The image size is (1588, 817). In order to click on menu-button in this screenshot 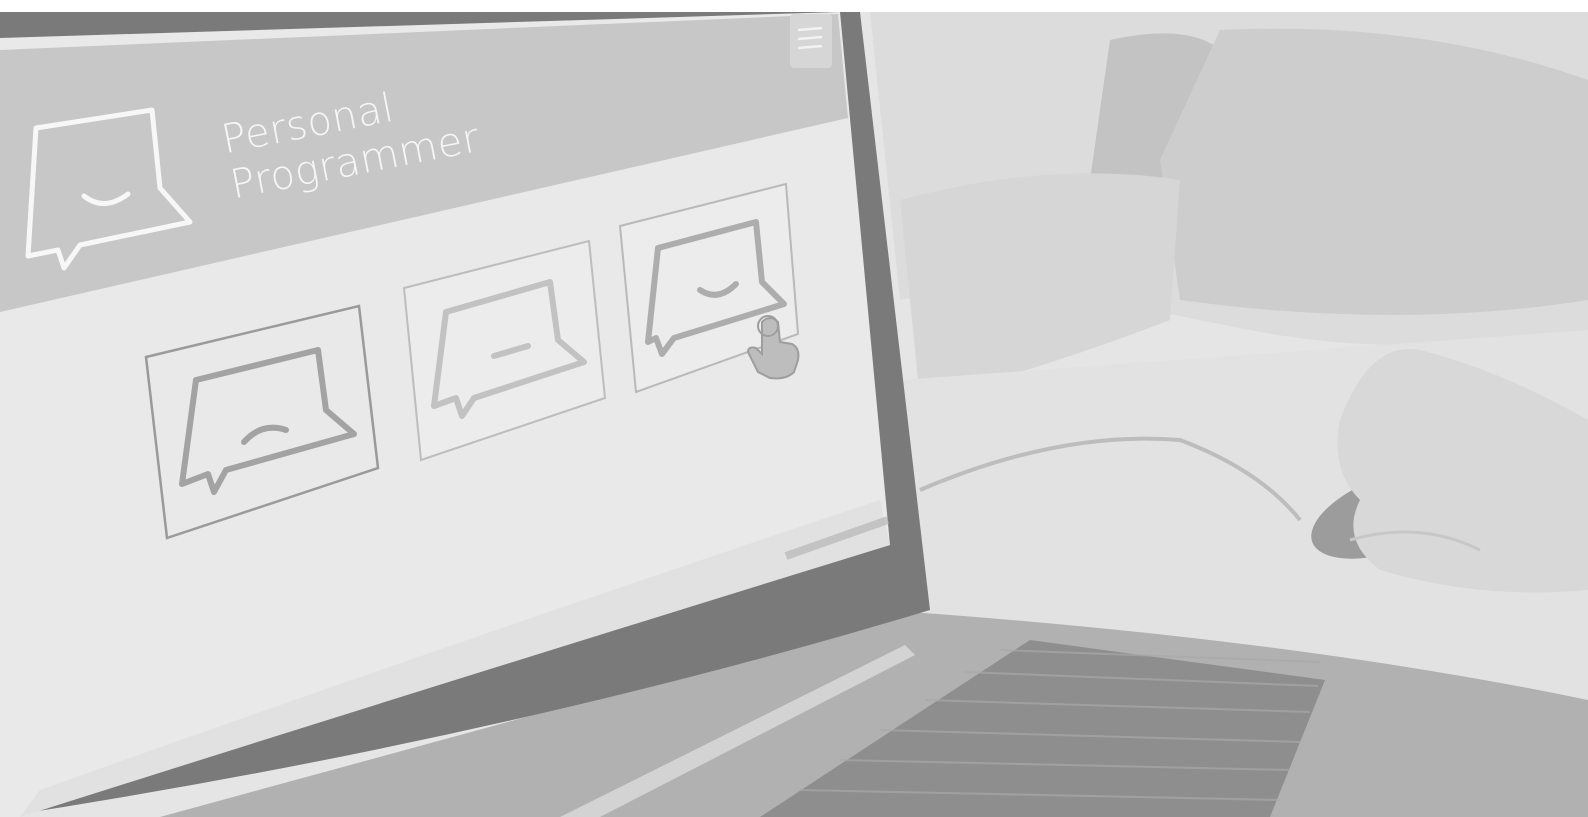, I will do `click(811, 40)`.